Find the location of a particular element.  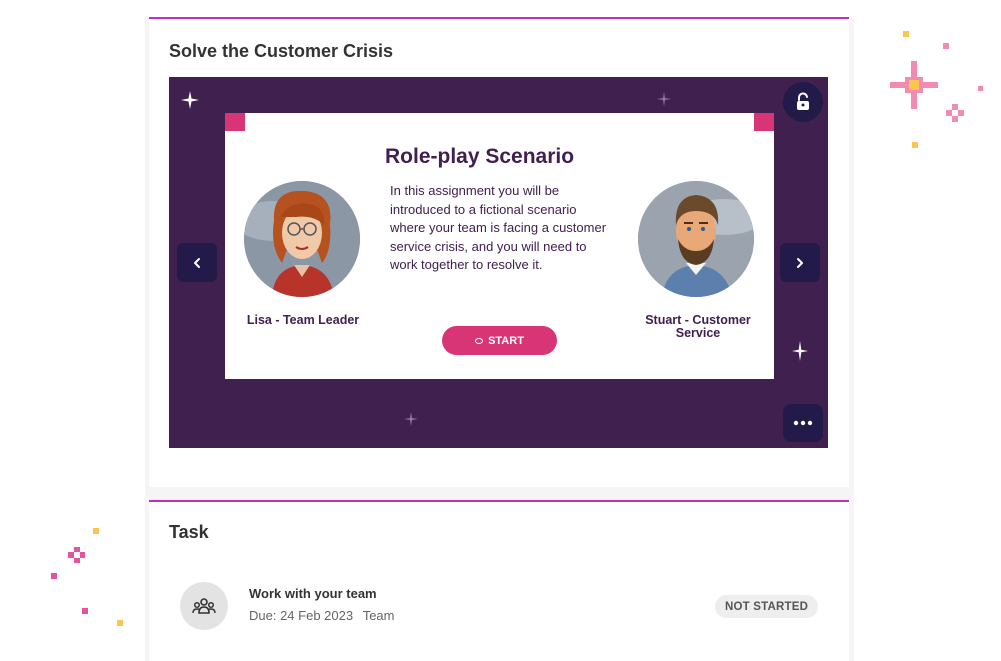

unlock-icon is located at coordinates (803, 101).